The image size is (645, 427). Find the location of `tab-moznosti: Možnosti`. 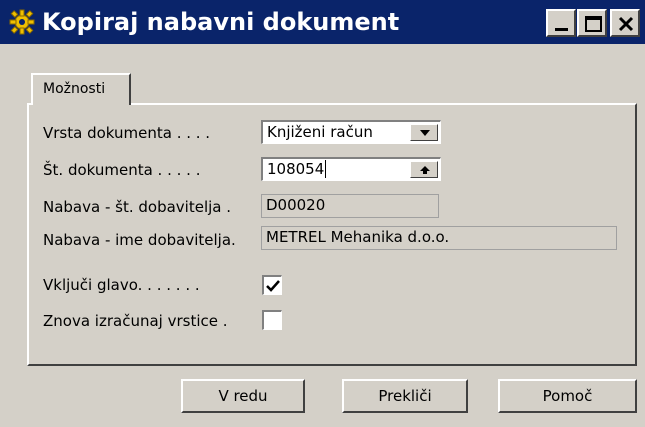

tab-moznosti: Možnosti is located at coordinates (81, 89).